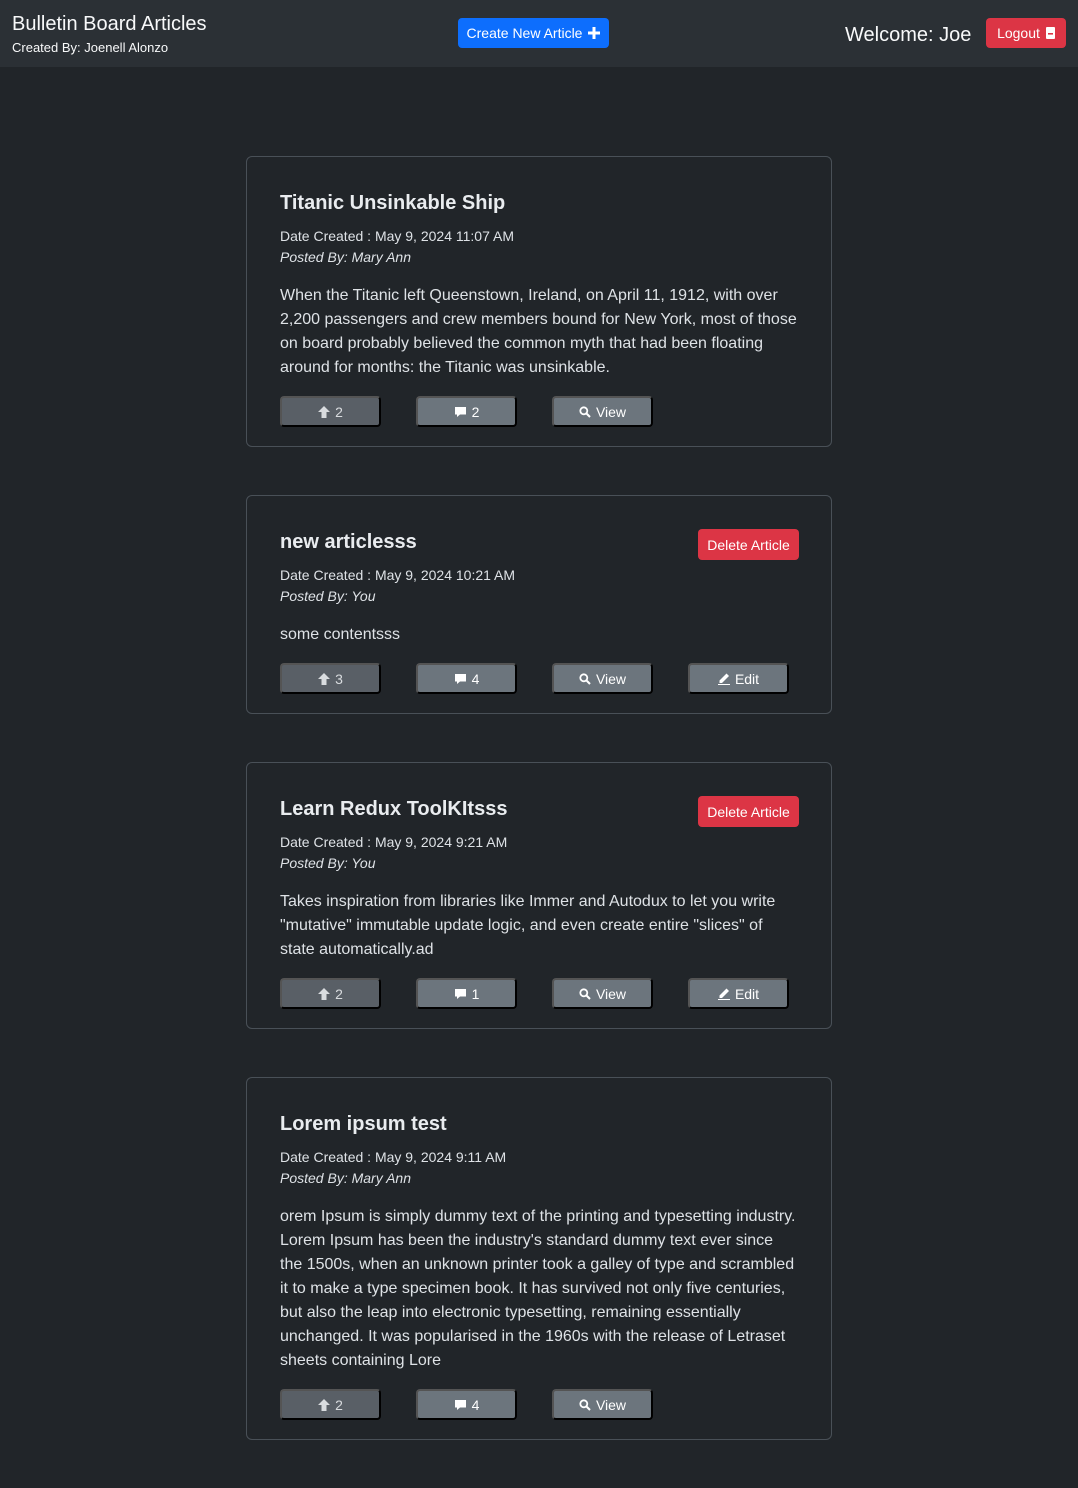  What do you see at coordinates (908, 35) in the screenshot?
I see `welcome-text: Welcome: Joe` at bounding box center [908, 35].